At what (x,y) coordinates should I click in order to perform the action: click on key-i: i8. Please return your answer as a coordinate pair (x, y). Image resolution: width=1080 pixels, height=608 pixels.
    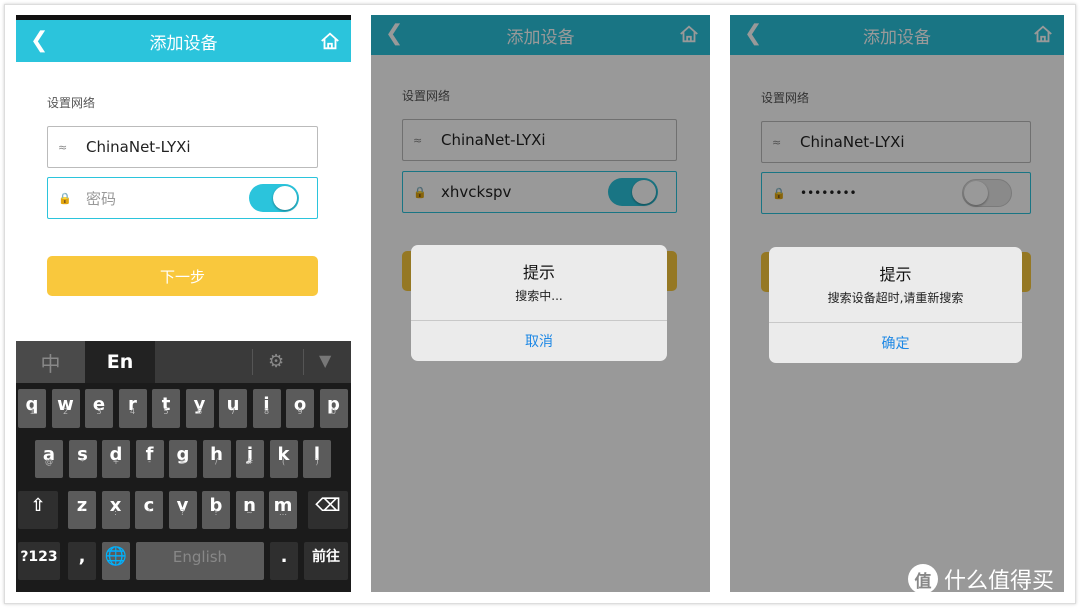
    Looking at the image, I should click on (266, 408).